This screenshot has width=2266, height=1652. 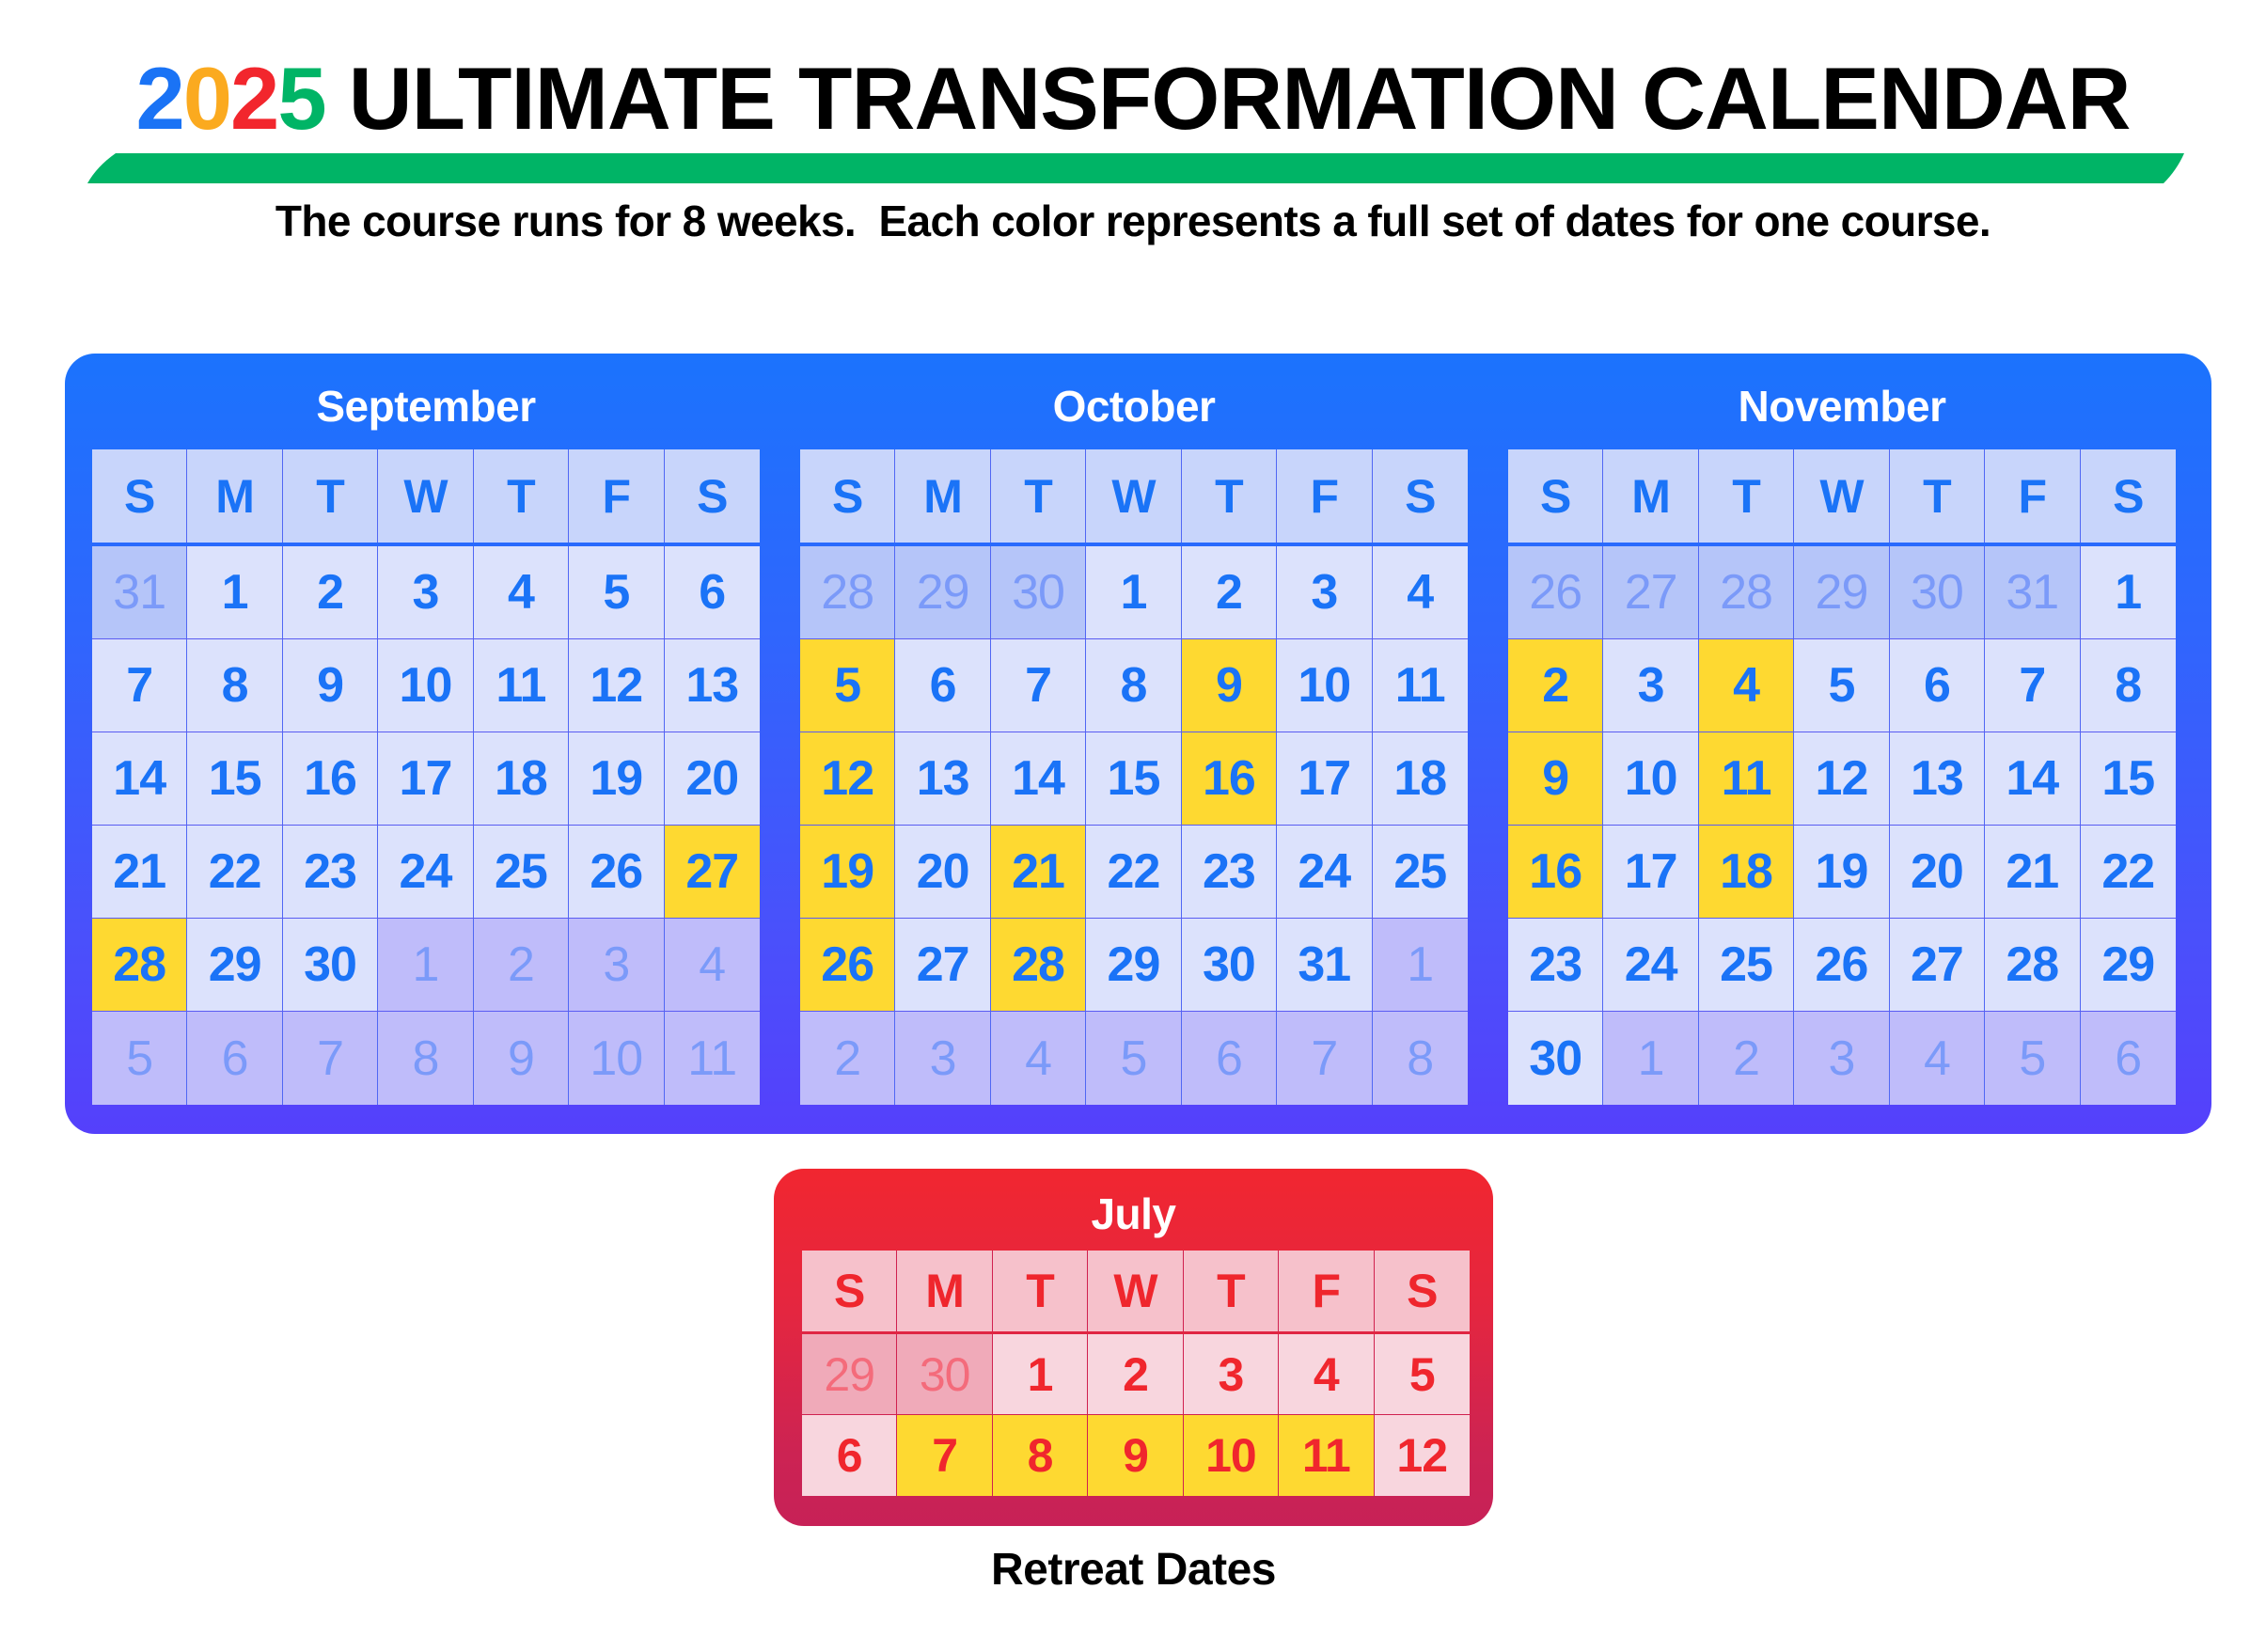 I want to click on date-cell: 16, so click(x=330, y=779).